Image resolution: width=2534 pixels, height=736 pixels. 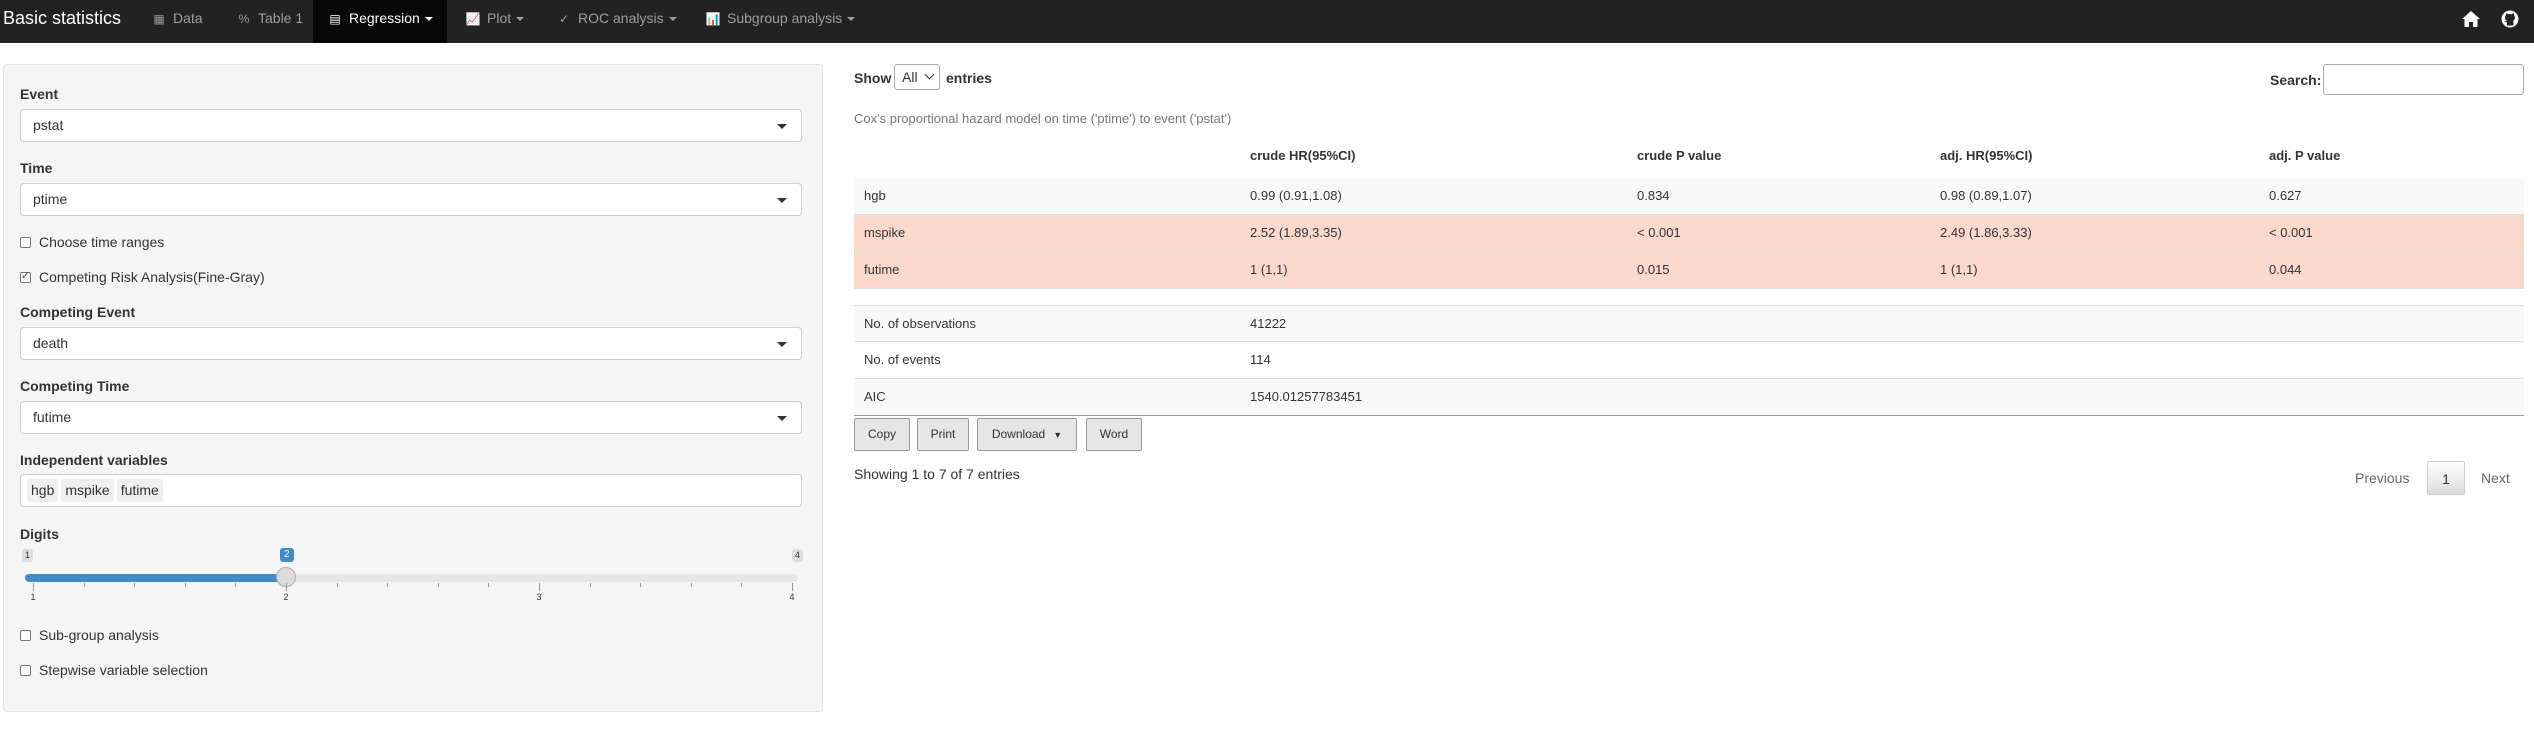 I want to click on home-icon, so click(x=2471, y=18).